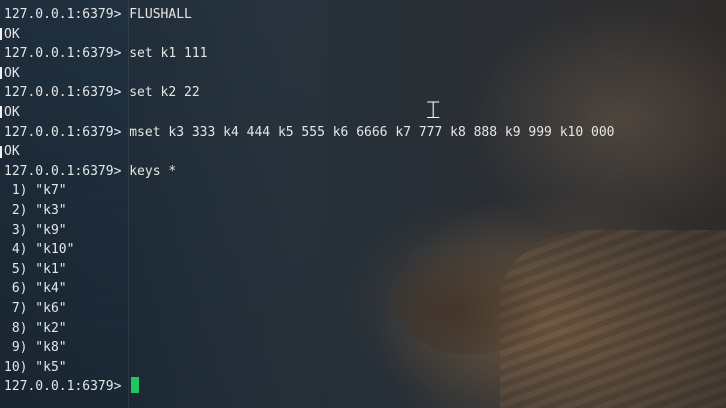 This screenshot has width=726, height=408. Describe the element at coordinates (35, 289) in the screenshot. I see `output-line: 6) "k4"` at that location.